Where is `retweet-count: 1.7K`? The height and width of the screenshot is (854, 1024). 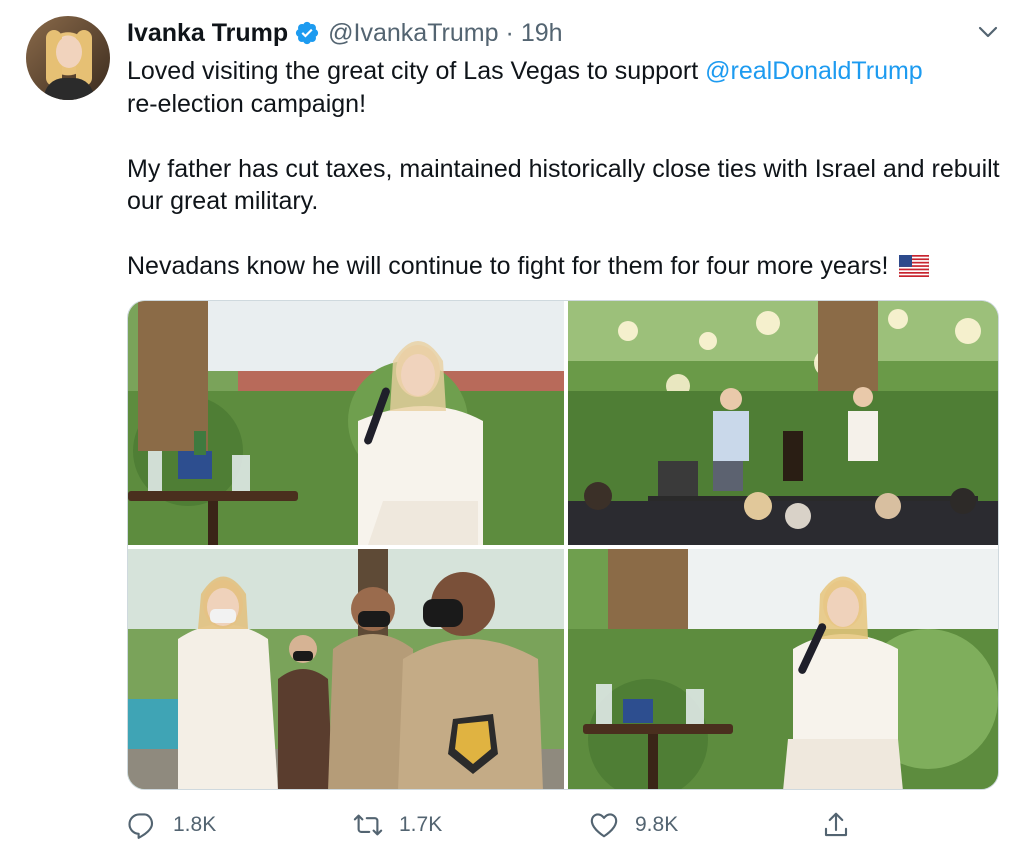 retweet-count: 1.7K is located at coordinates (421, 824).